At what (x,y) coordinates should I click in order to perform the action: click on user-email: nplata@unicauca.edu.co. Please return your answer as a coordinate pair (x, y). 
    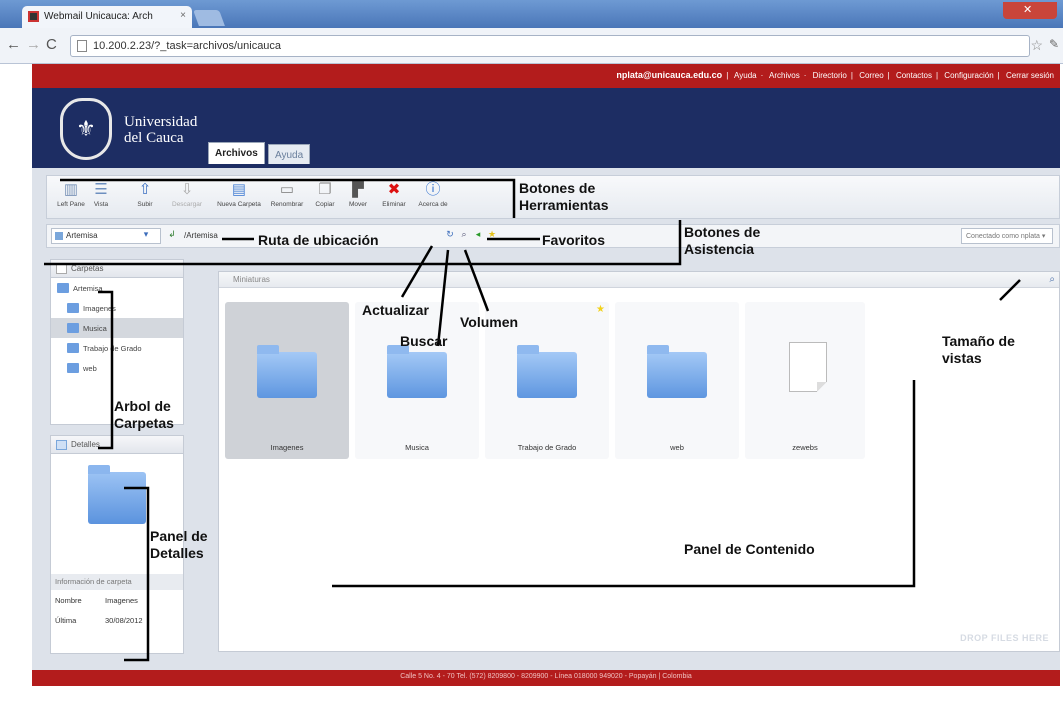
    Looking at the image, I should click on (669, 75).